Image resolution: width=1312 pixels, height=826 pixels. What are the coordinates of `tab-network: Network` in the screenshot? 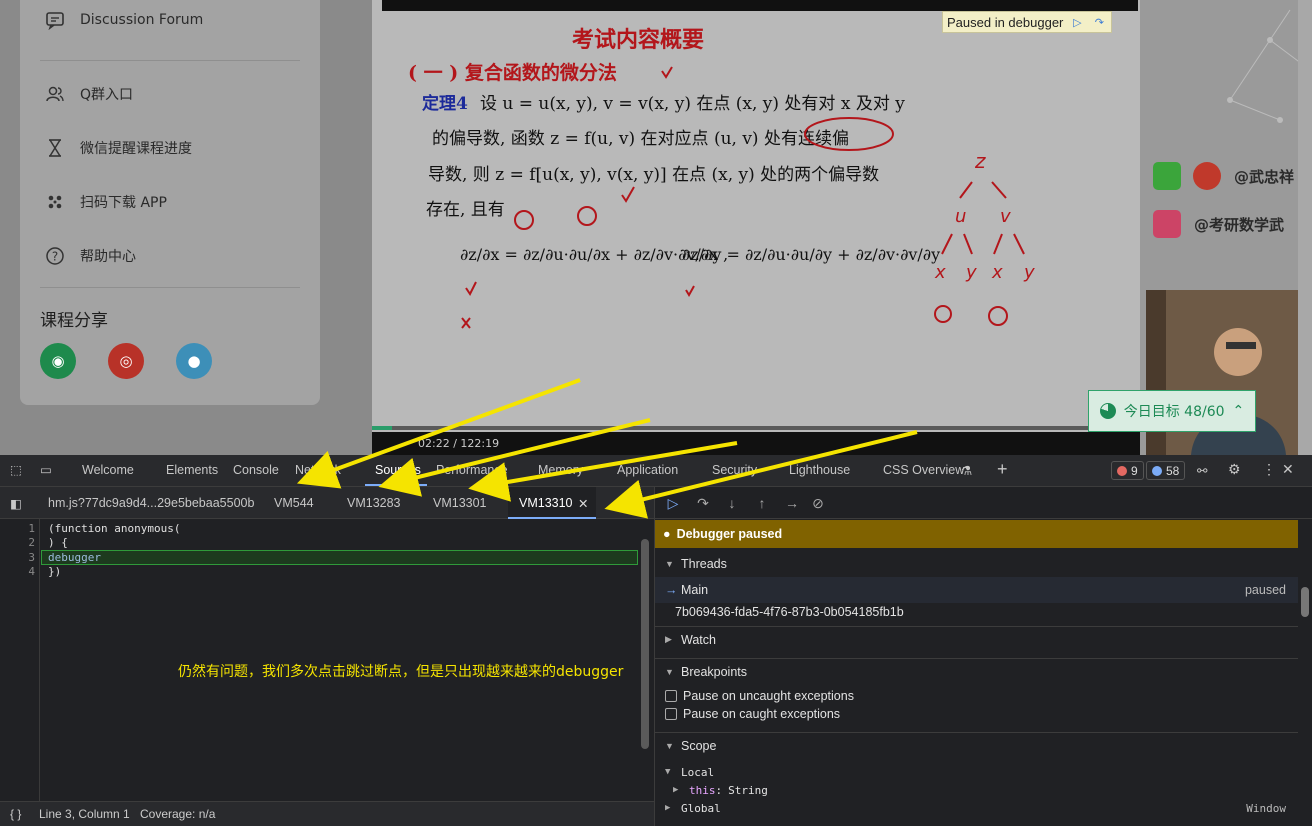 It's located at (322, 470).